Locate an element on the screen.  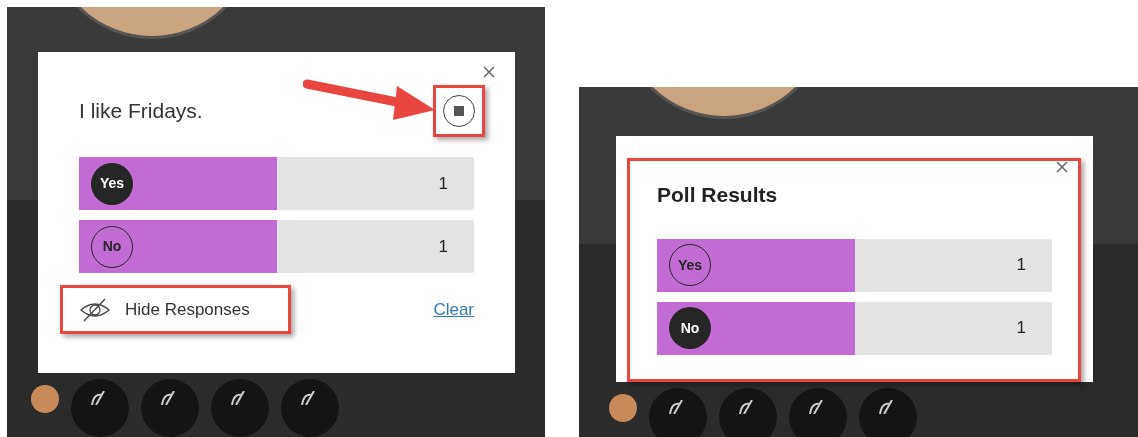
hide-responses-button: Hide Responses is located at coordinates (164, 309).